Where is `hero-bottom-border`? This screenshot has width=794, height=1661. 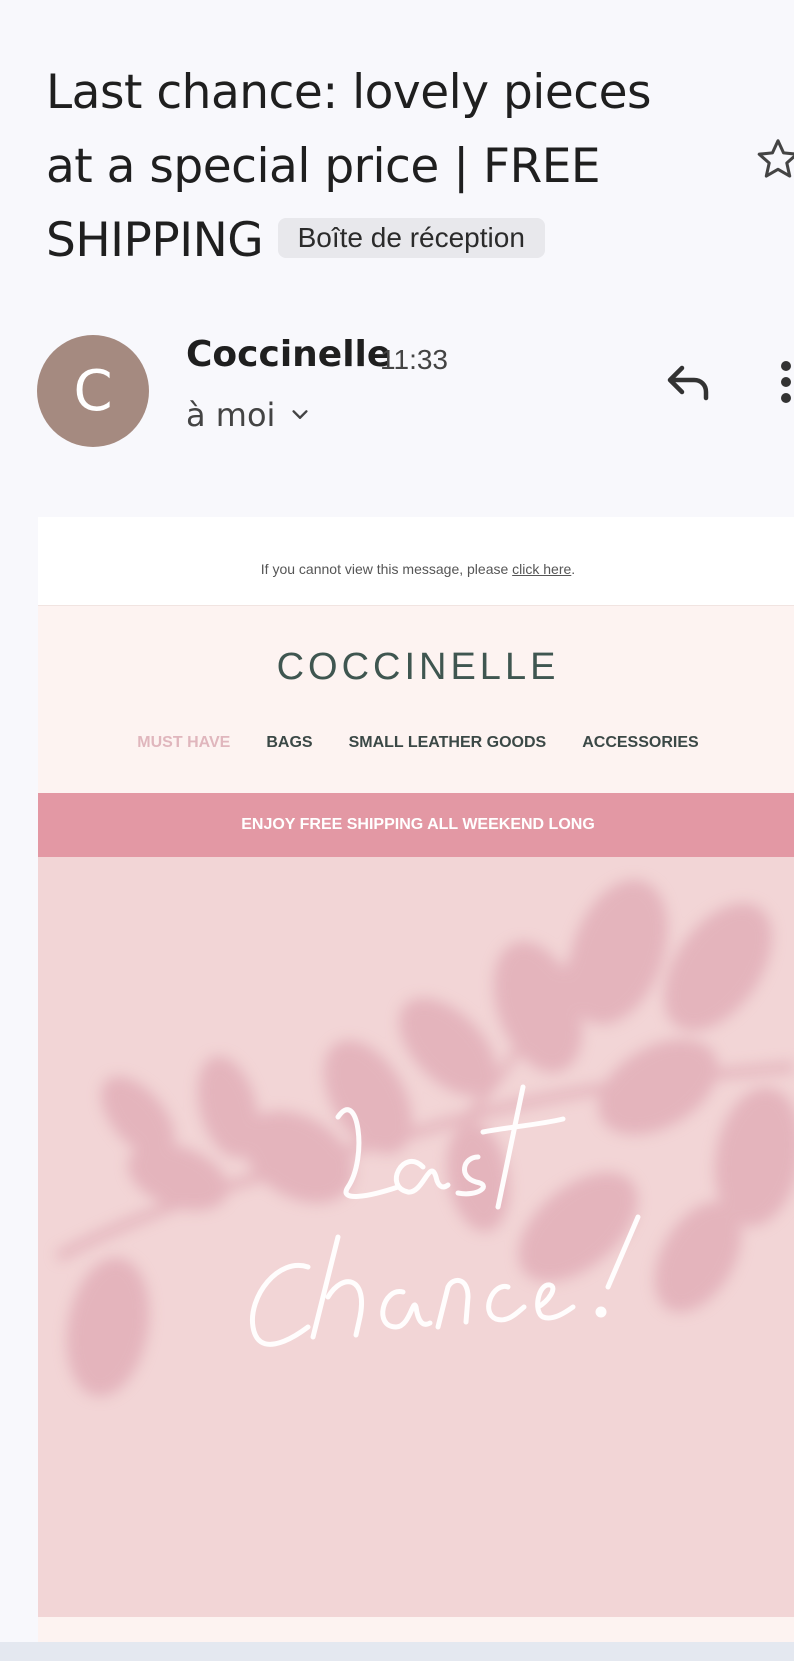
hero-bottom-border is located at coordinates (416, 1630).